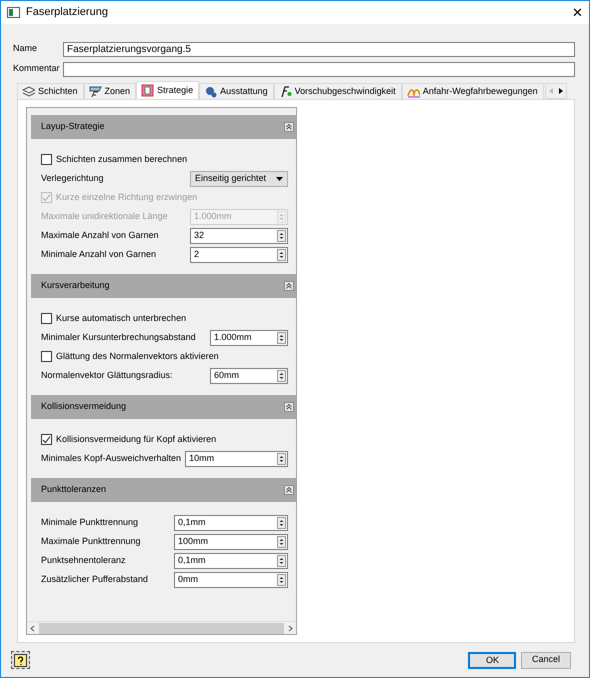  What do you see at coordinates (236, 91) in the screenshot?
I see `tab: Ausstattung` at bounding box center [236, 91].